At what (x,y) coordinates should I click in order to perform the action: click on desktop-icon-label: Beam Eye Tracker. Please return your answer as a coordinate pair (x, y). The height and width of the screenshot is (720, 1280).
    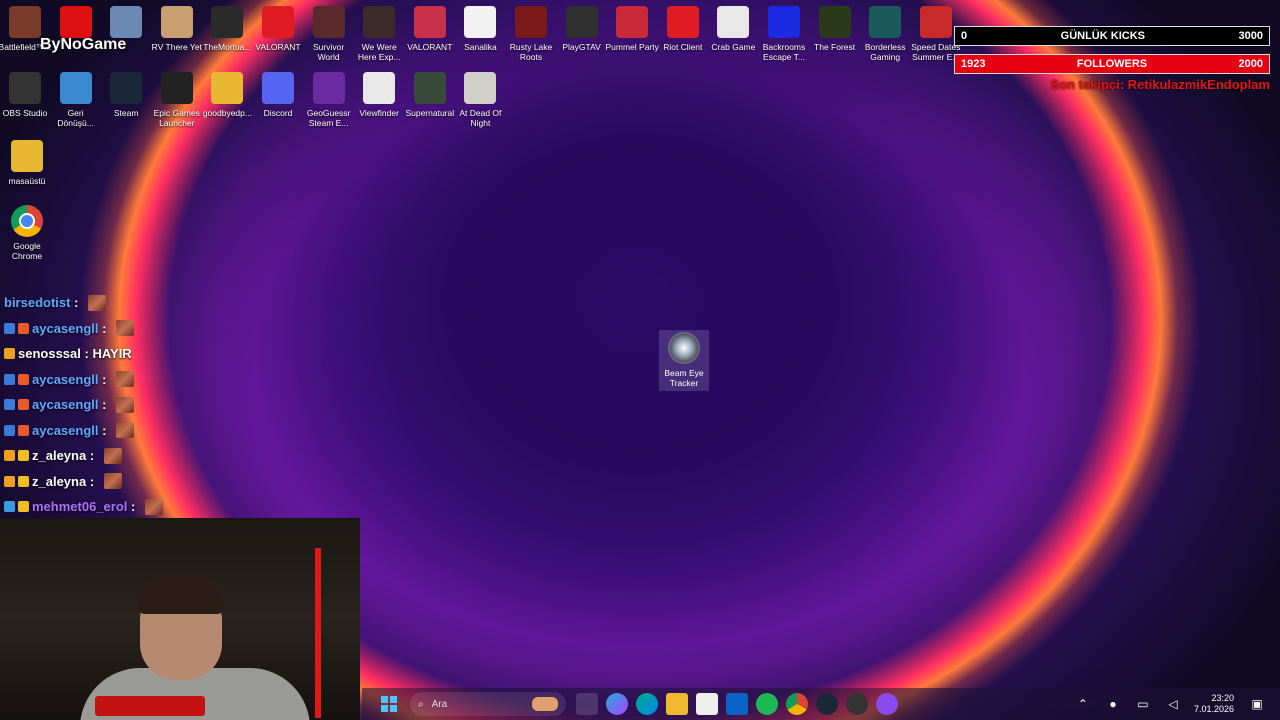
    Looking at the image, I should click on (684, 378).